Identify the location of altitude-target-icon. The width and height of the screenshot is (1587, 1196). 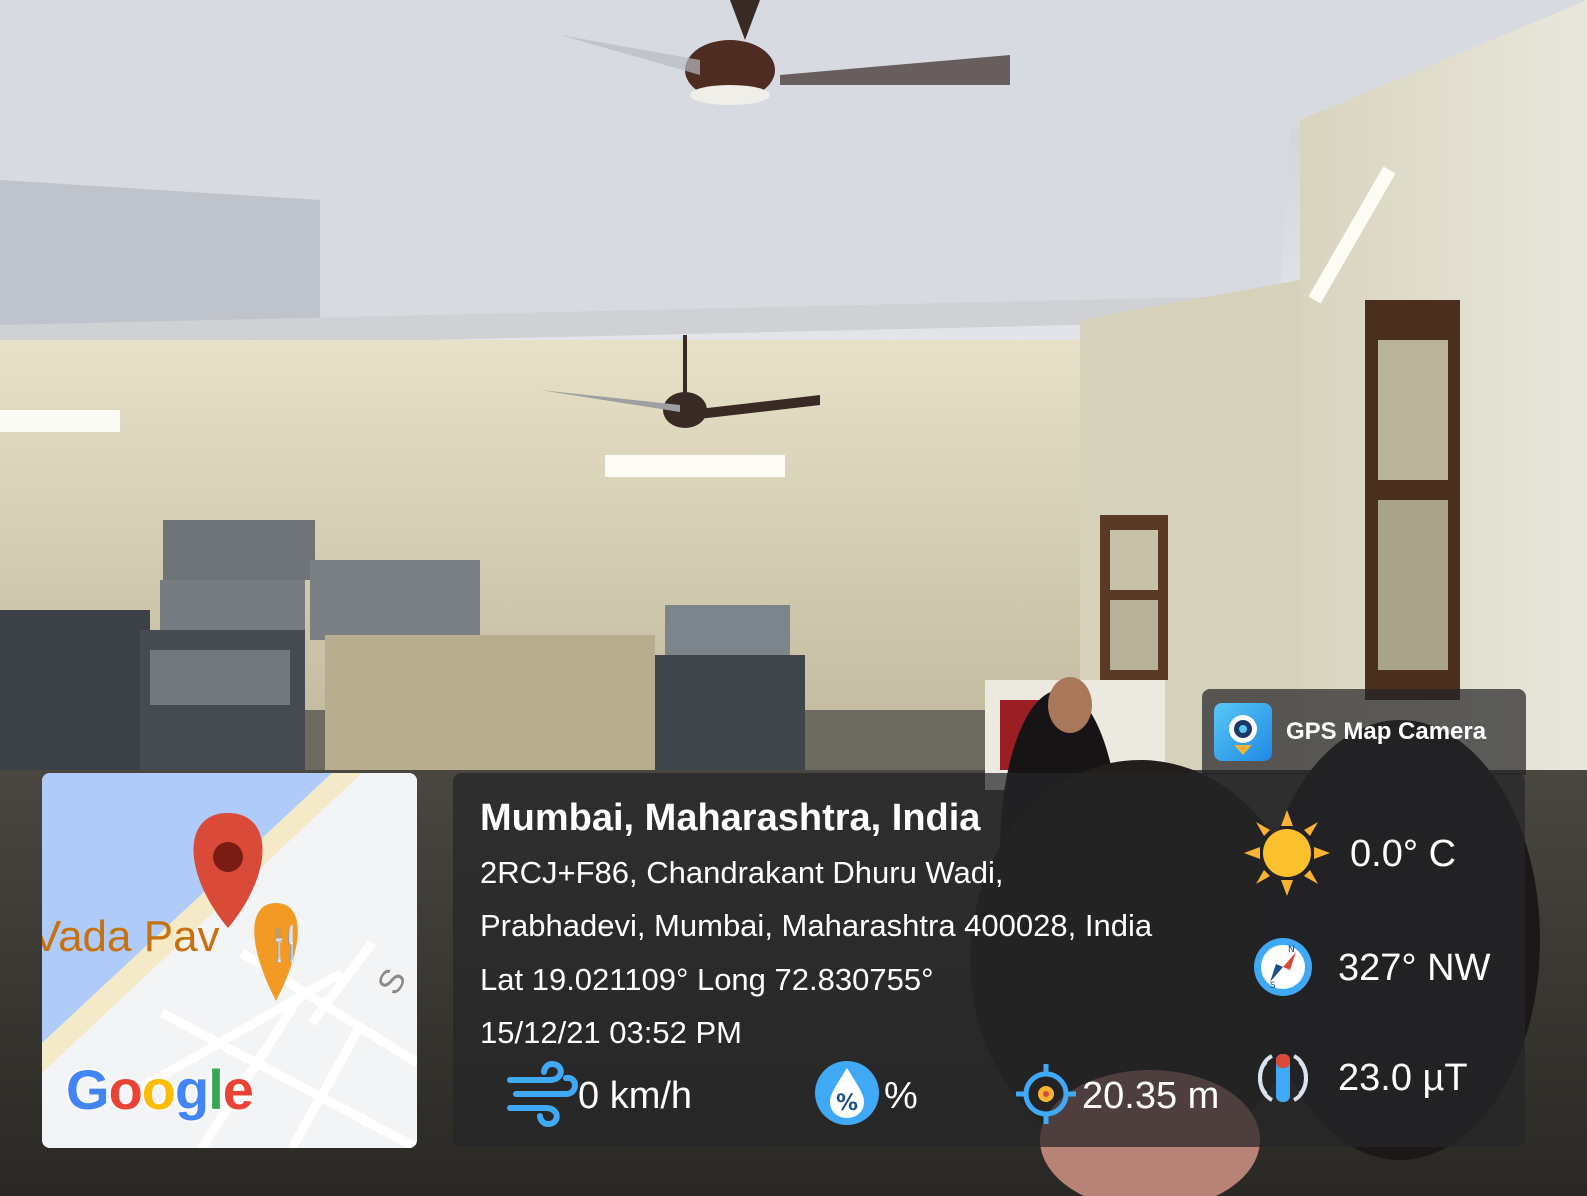
(1046, 1094).